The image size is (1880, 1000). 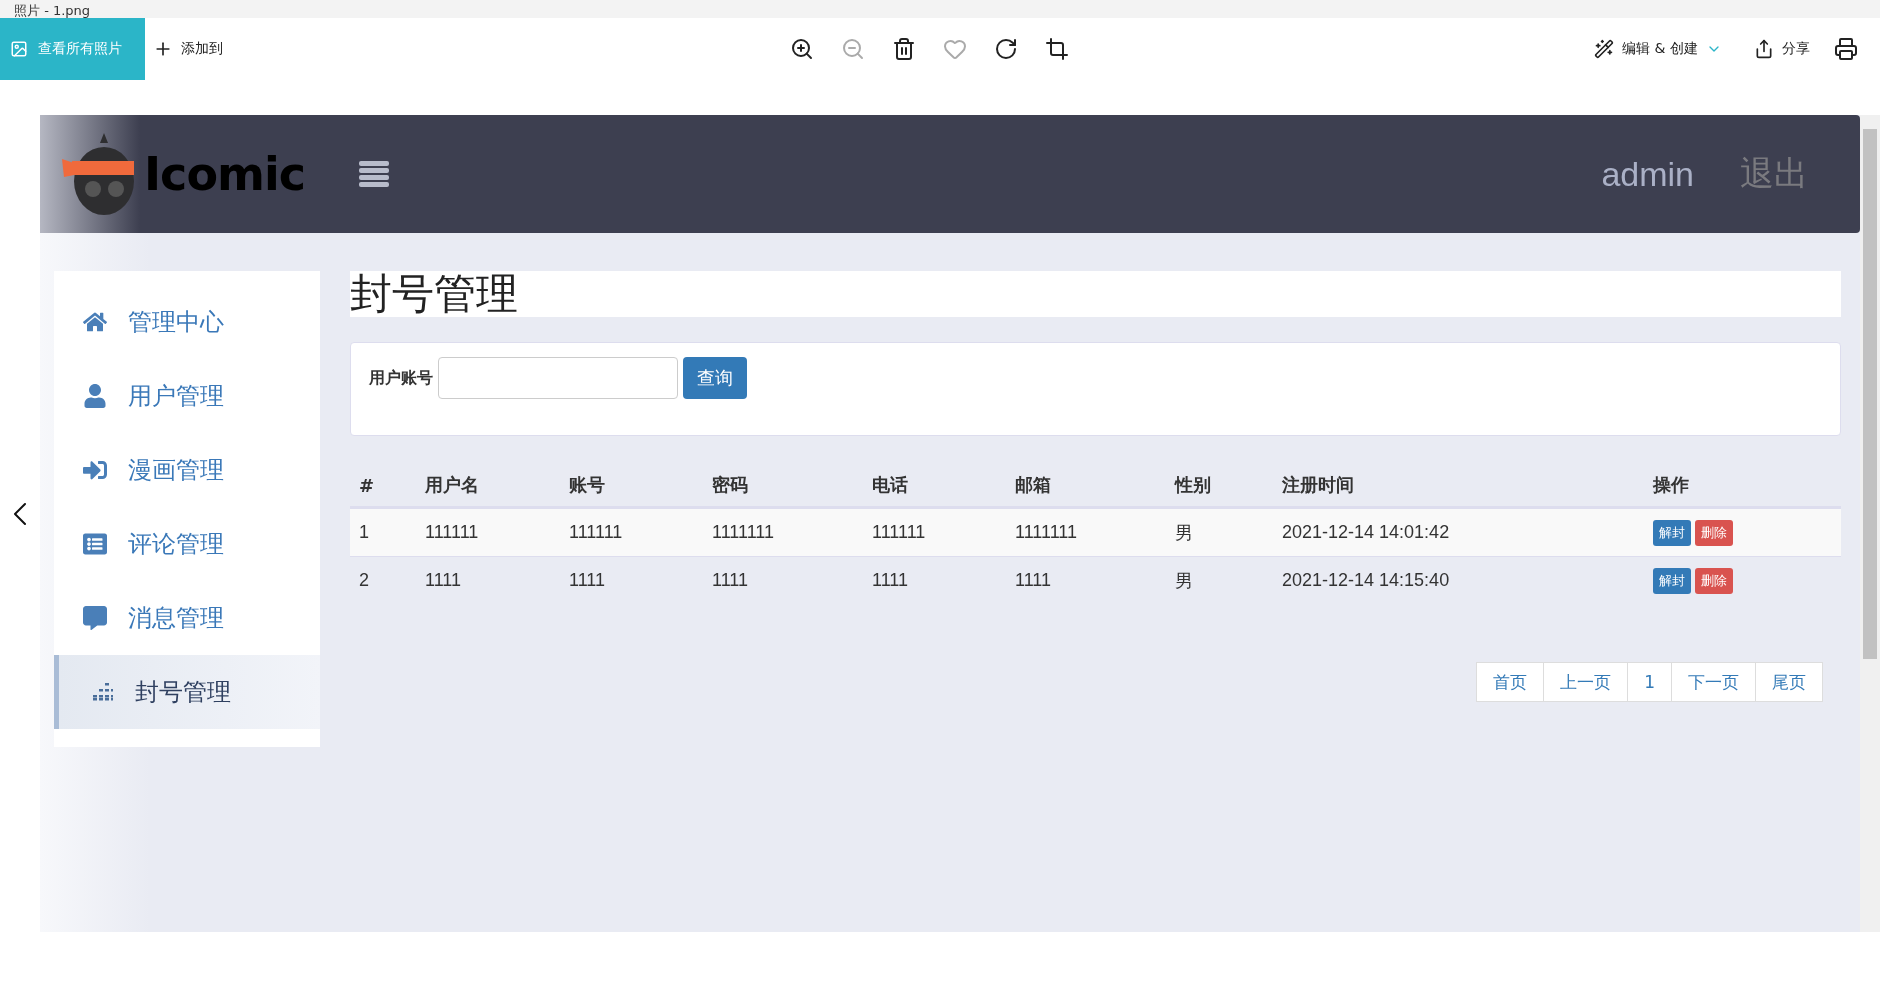 What do you see at coordinates (904, 49) in the screenshot?
I see `delete-icon` at bounding box center [904, 49].